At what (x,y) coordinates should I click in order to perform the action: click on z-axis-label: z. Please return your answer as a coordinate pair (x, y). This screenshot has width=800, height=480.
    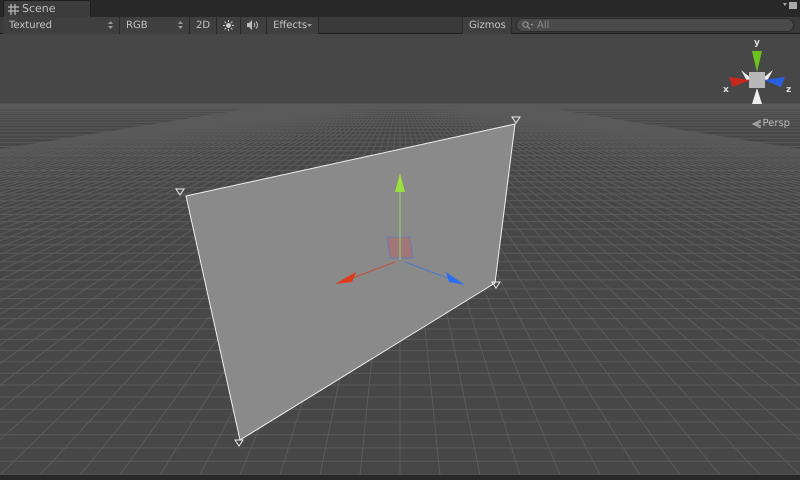
    Looking at the image, I should click on (789, 90).